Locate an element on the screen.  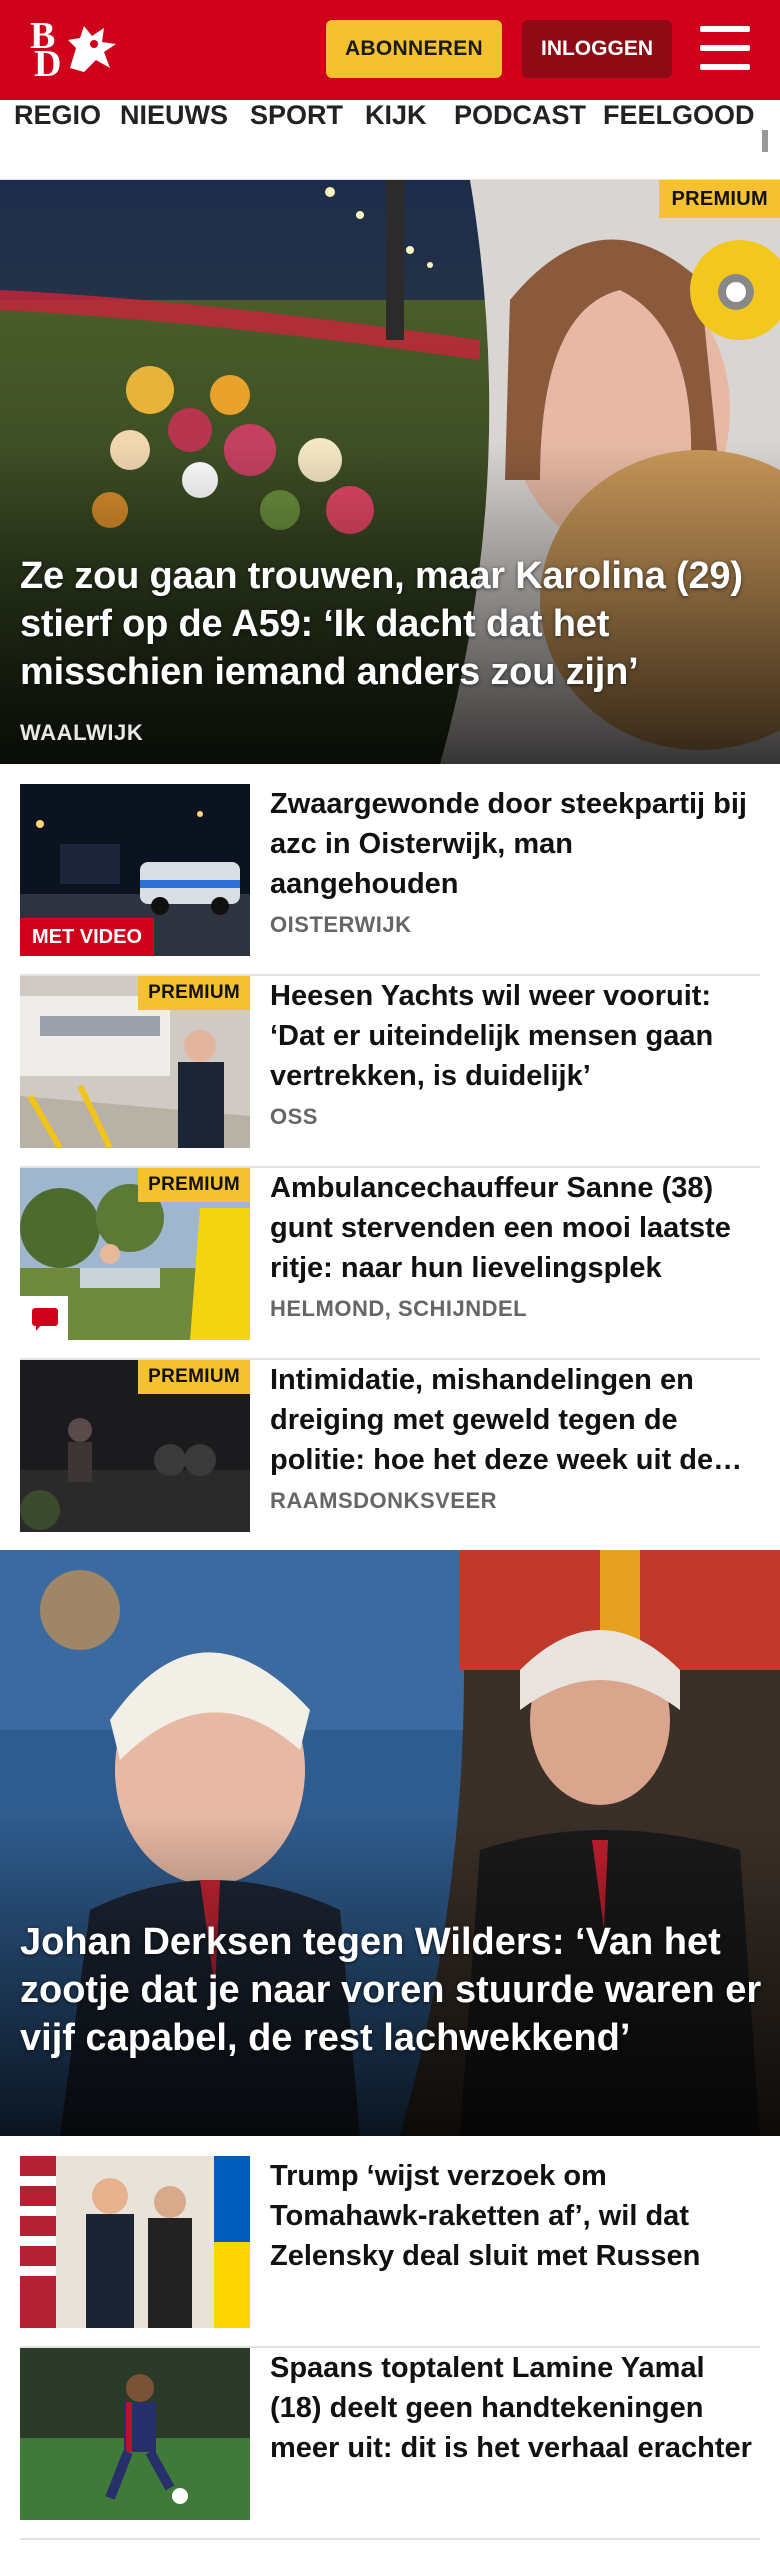
subscribe-button: ABONNEREN is located at coordinates (414, 49).